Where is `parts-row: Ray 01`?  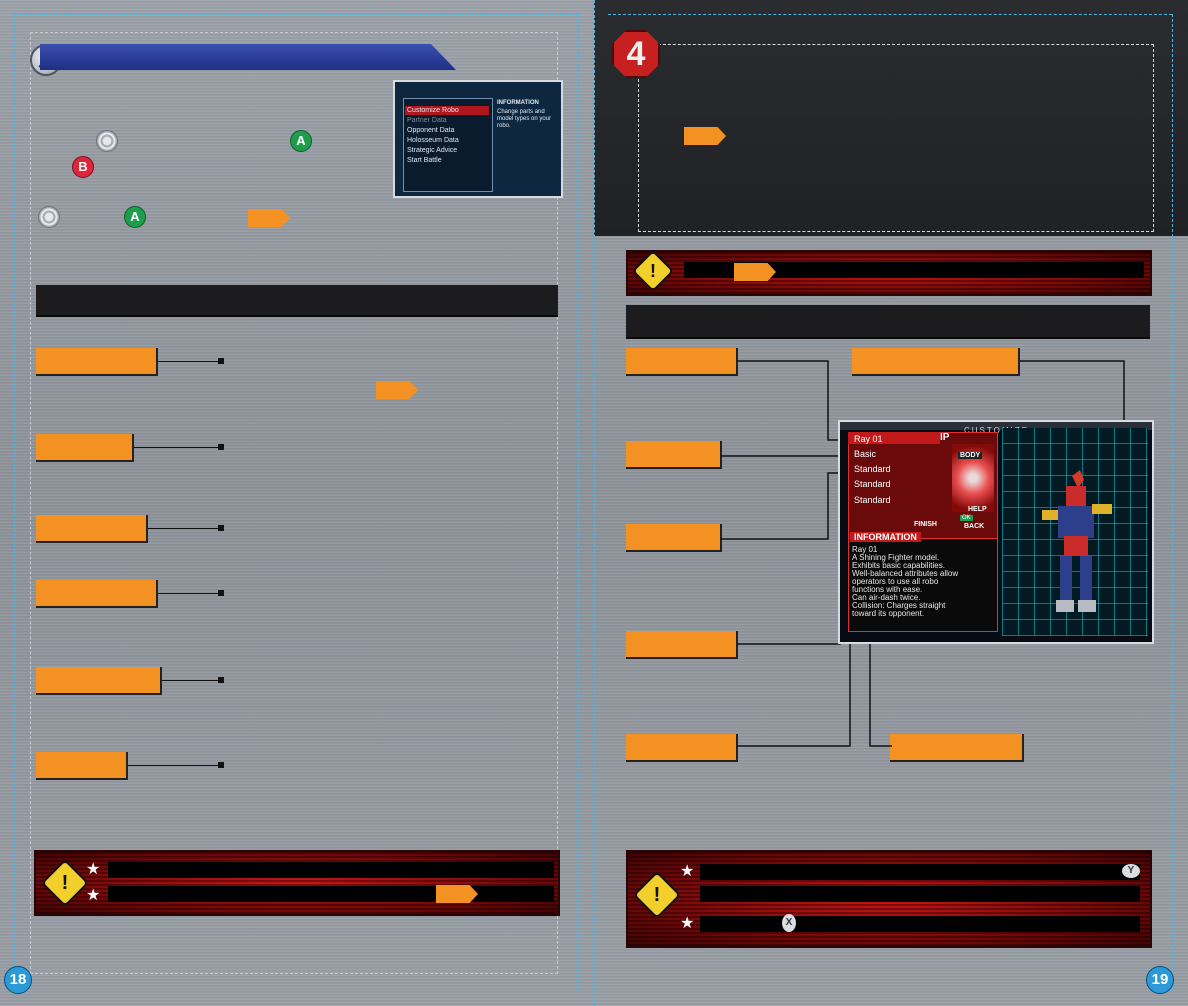
parts-row: Ray 01 is located at coordinates (868, 439).